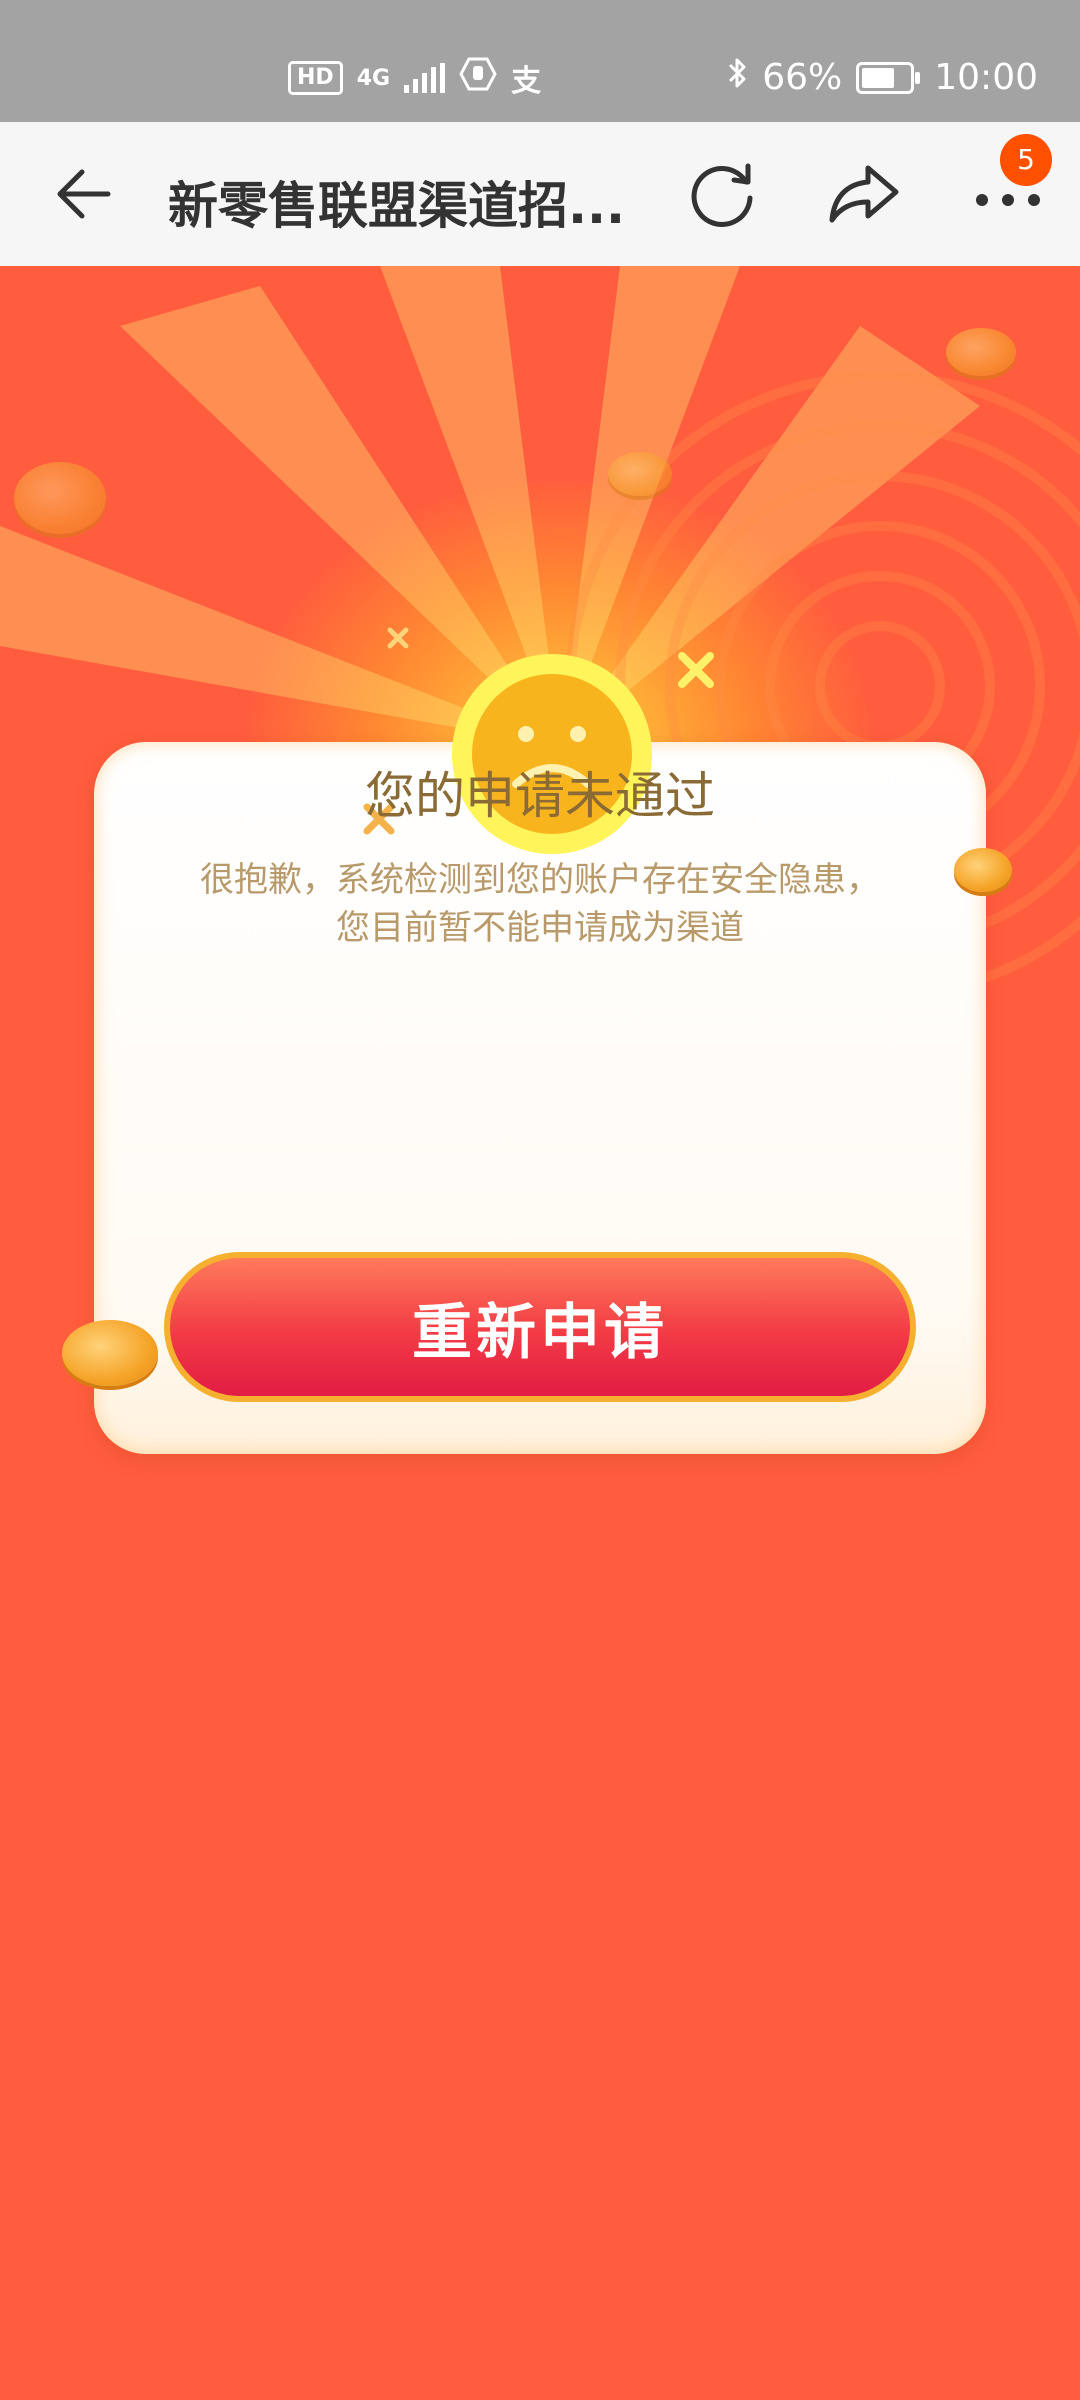 This screenshot has width=1080, height=2400. I want to click on back-arrow-icon, so click(84, 194).